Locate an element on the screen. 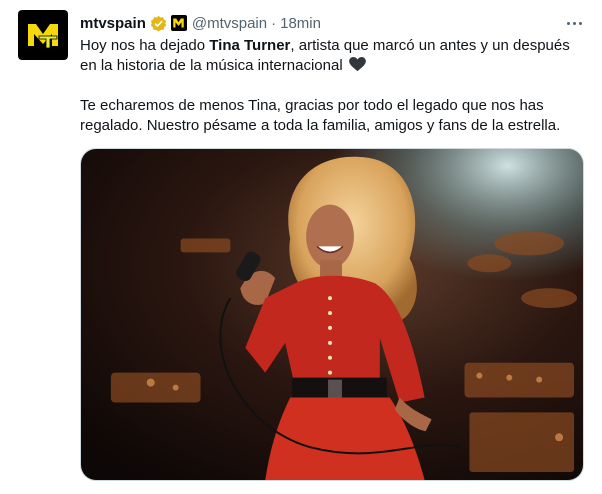  verified-badge-icon is located at coordinates (158, 23).